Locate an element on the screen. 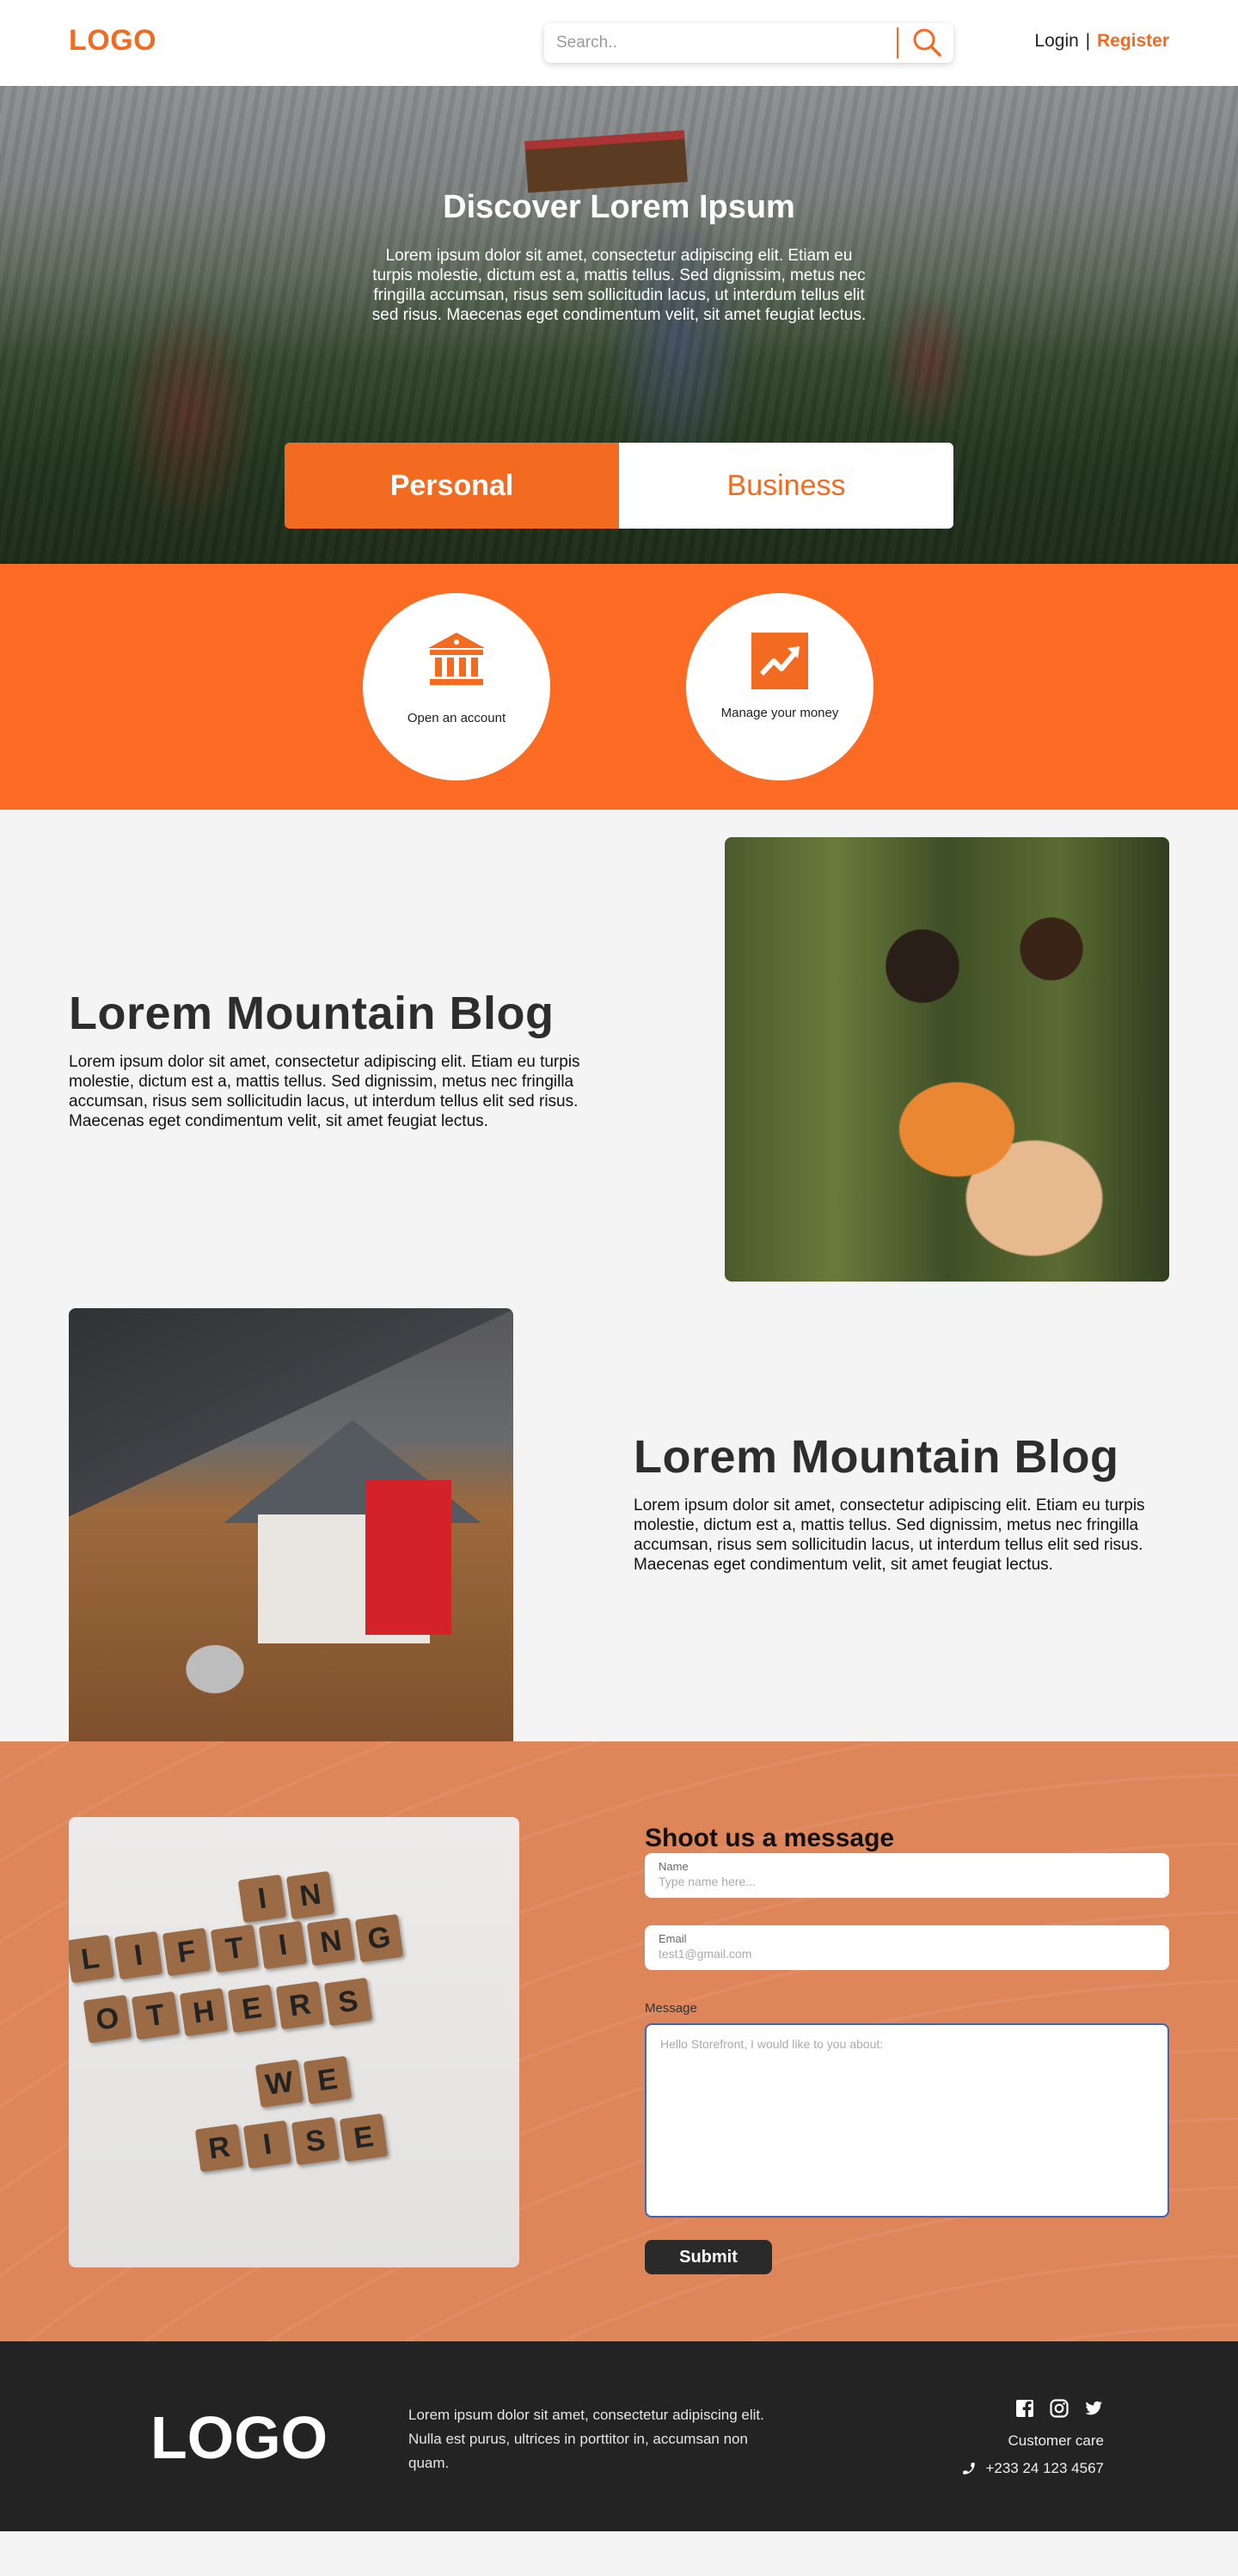 The height and width of the screenshot is (2576, 1238). phone-icon is located at coordinates (970, 2469).